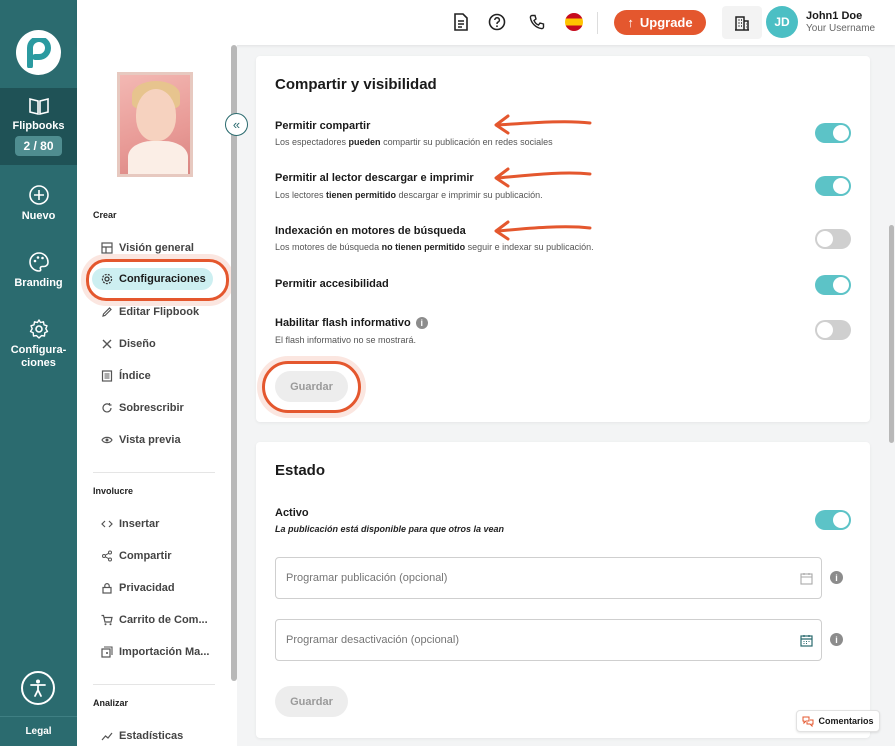 This screenshot has width=895, height=746. I want to click on refresh-icon, so click(107, 408).